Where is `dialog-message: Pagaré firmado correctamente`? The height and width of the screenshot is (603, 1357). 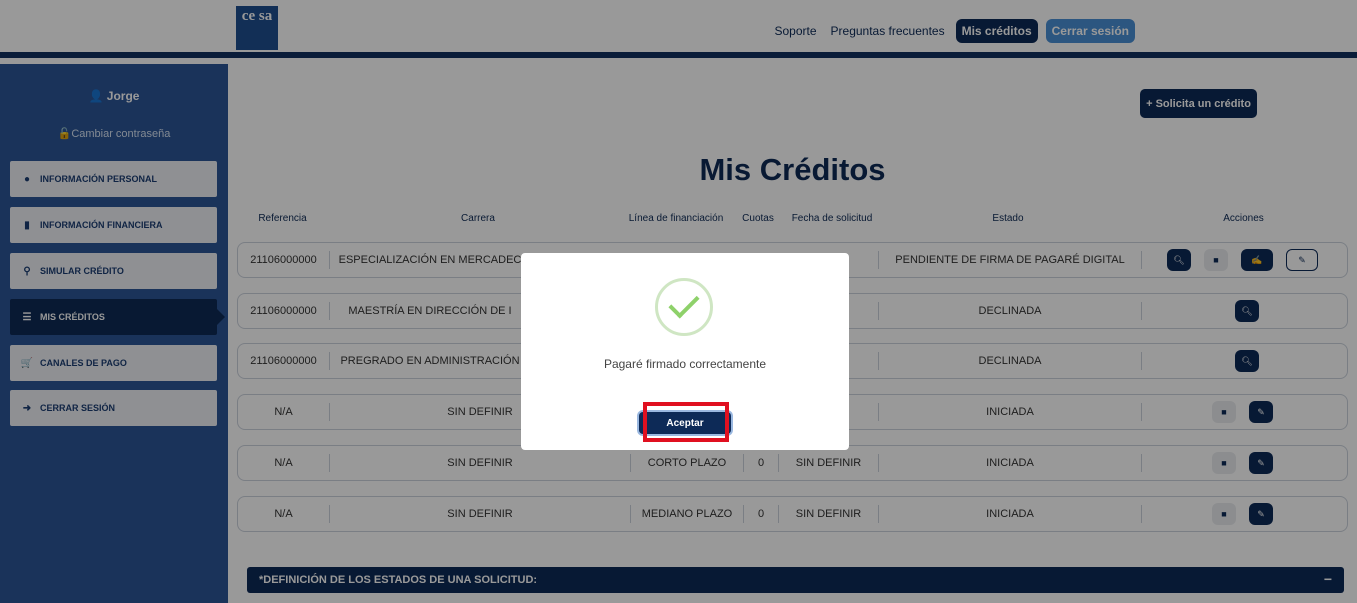 dialog-message: Pagaré firmado correctamente is located at coordinates (685, 364).